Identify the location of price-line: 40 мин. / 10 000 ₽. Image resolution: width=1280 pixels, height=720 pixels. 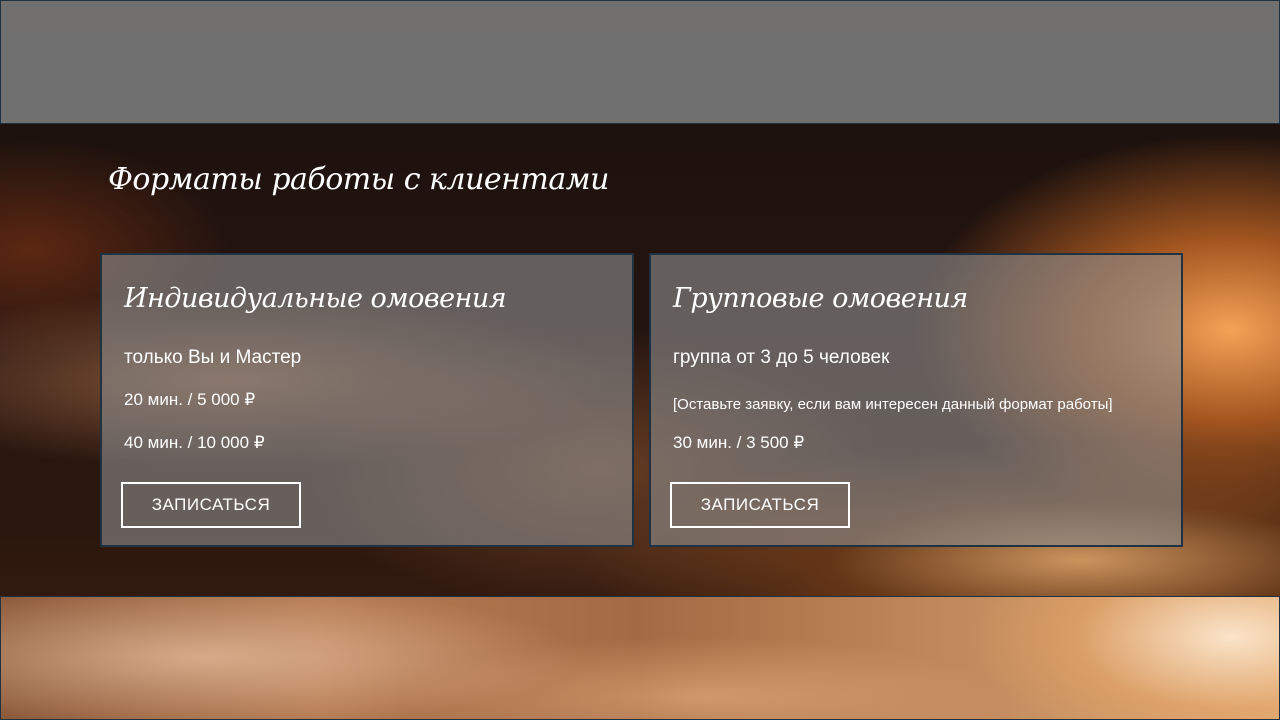
(194, 442).